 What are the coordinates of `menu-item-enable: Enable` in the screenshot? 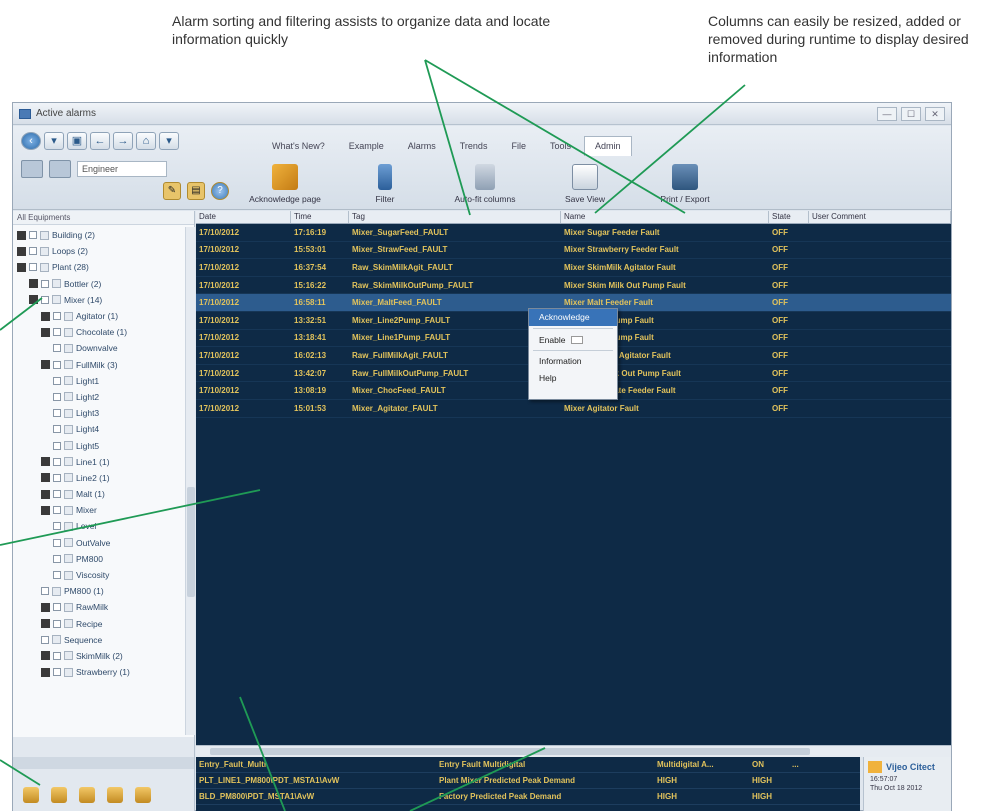 It's located at (573, 339).